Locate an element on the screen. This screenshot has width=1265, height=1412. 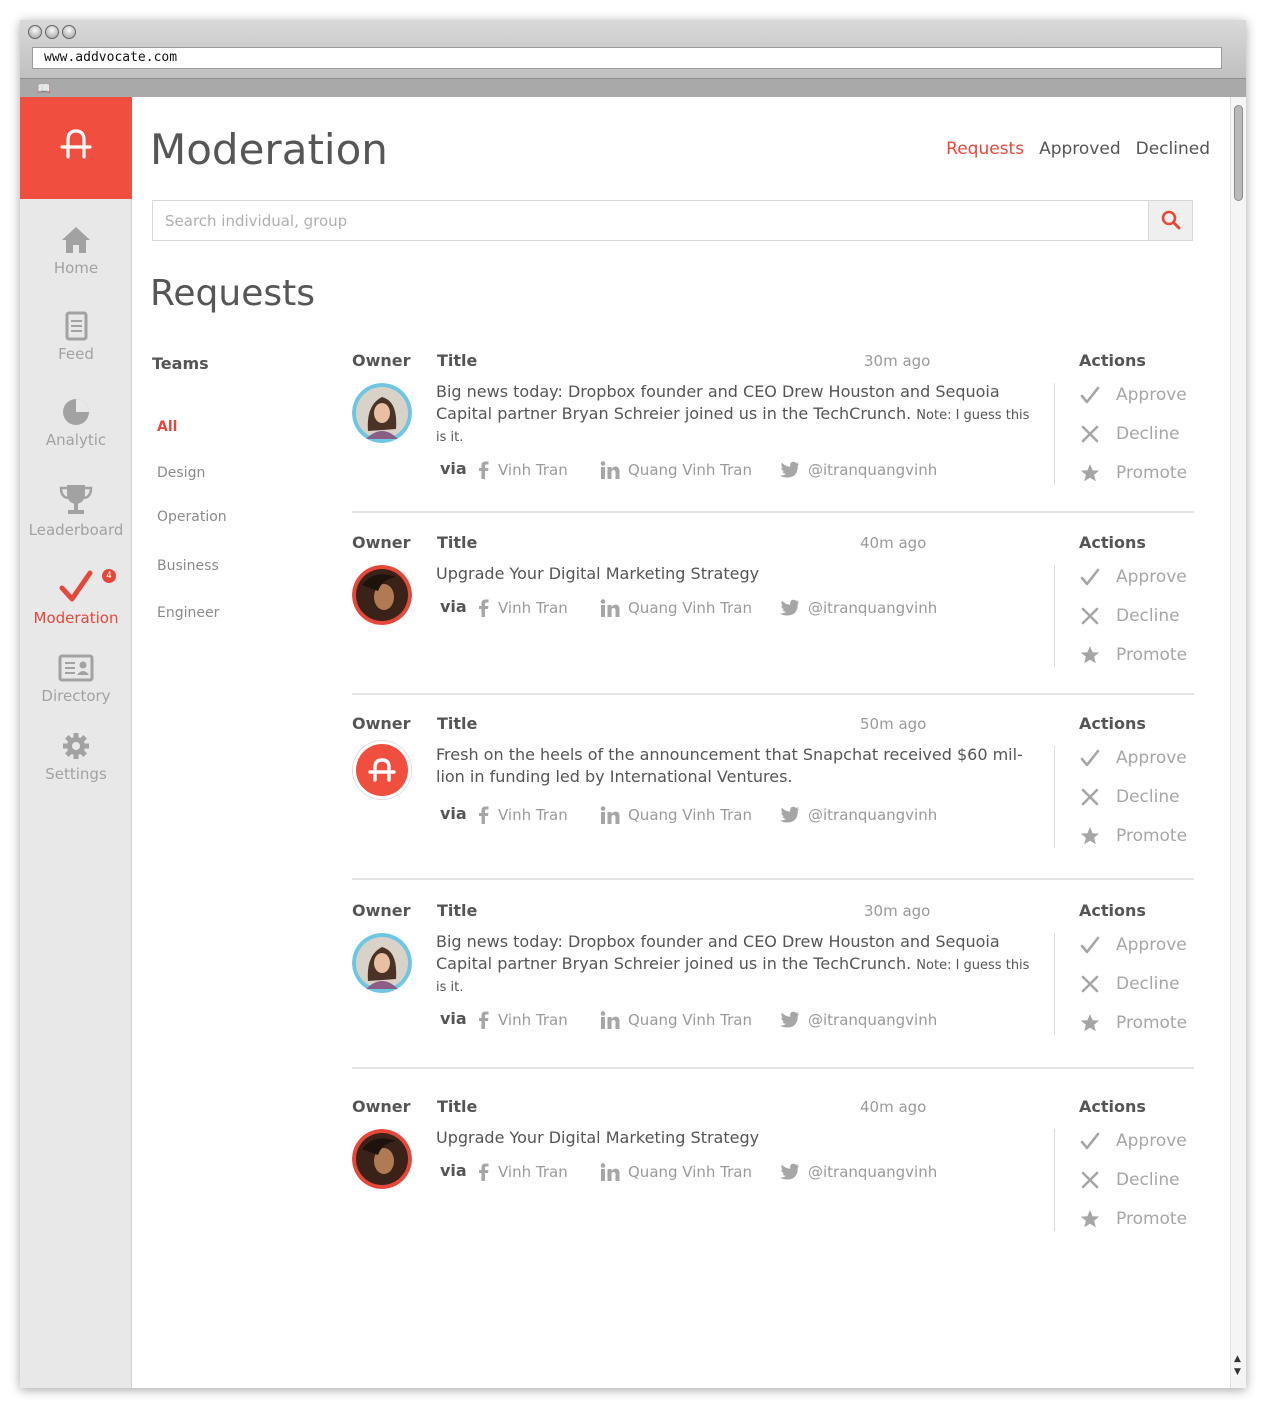
scrollbar-thumb is located at coordinates (1238, 153).